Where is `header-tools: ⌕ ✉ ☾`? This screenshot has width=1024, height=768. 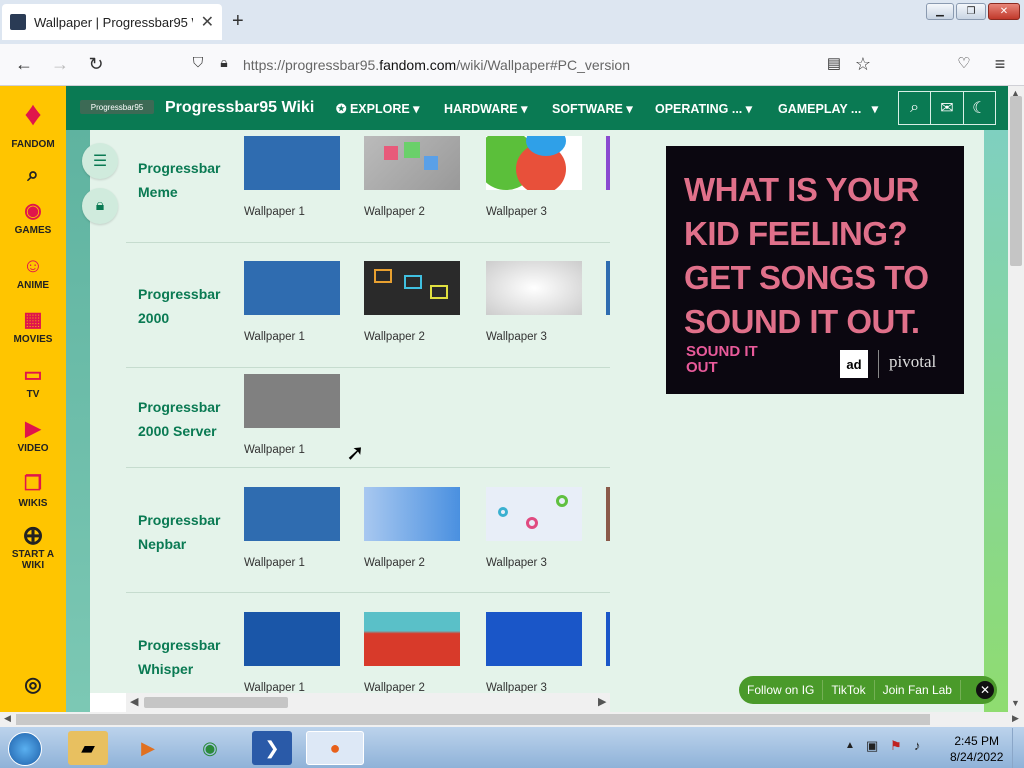
header-tools: ⌕ ✉ ☾ is located at coordinates (947, 108).